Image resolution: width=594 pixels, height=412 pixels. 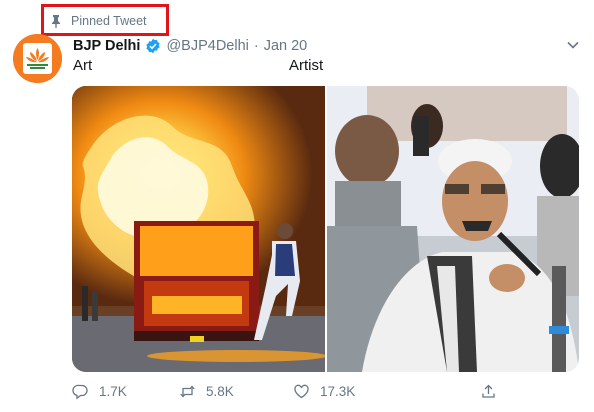 What do you see at coordinates (301, 391) in the screenshot?
I see `heart-icon` at bounding box center [301, 391].